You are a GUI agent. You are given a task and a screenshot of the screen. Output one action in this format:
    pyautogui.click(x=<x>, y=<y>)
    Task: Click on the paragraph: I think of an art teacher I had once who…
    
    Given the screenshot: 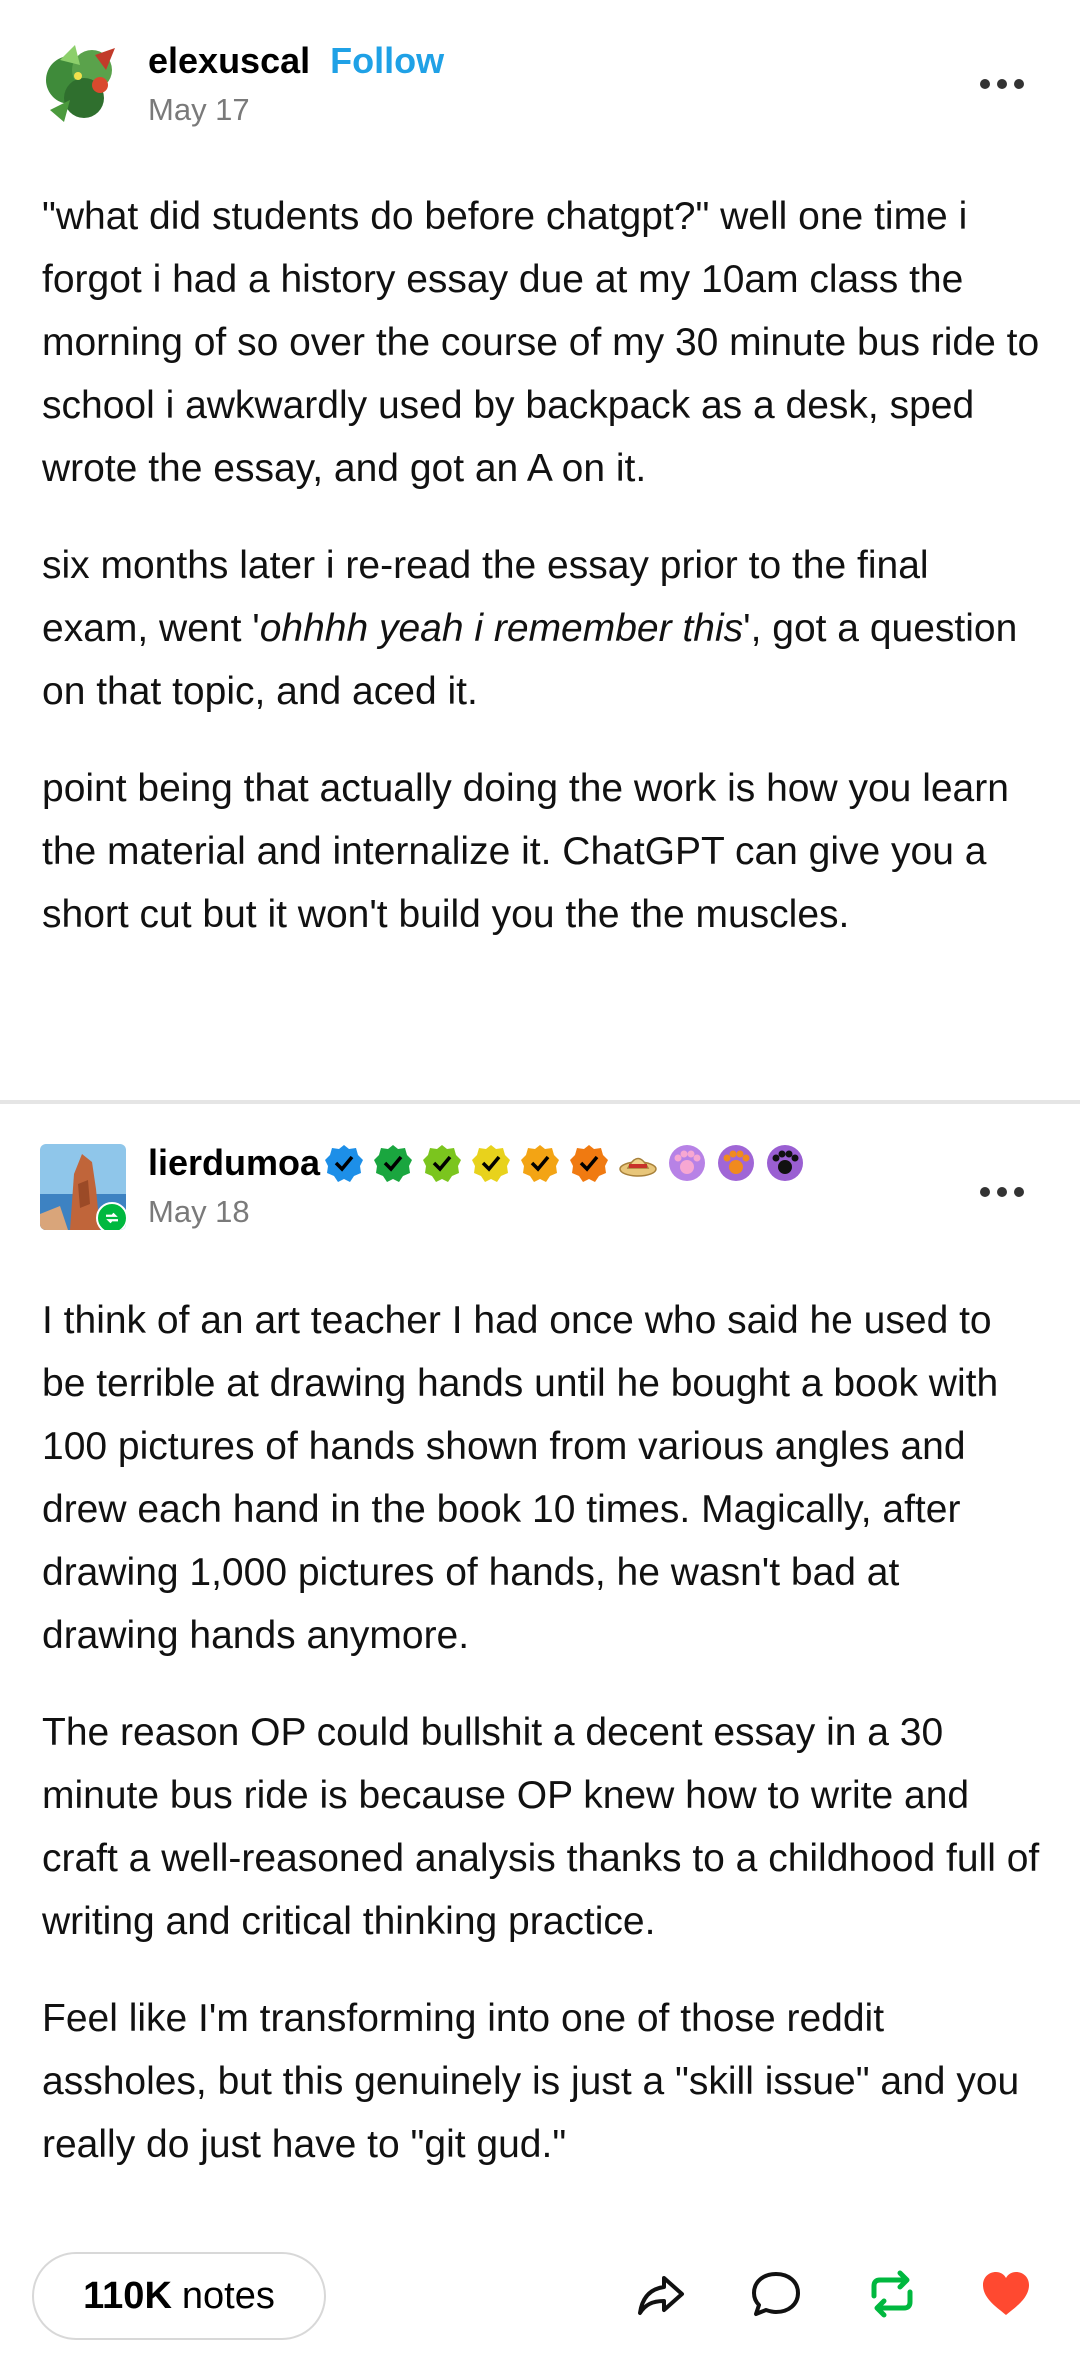 What is the action you would take?
    pyautogui.click(x=520, y=1478)
    